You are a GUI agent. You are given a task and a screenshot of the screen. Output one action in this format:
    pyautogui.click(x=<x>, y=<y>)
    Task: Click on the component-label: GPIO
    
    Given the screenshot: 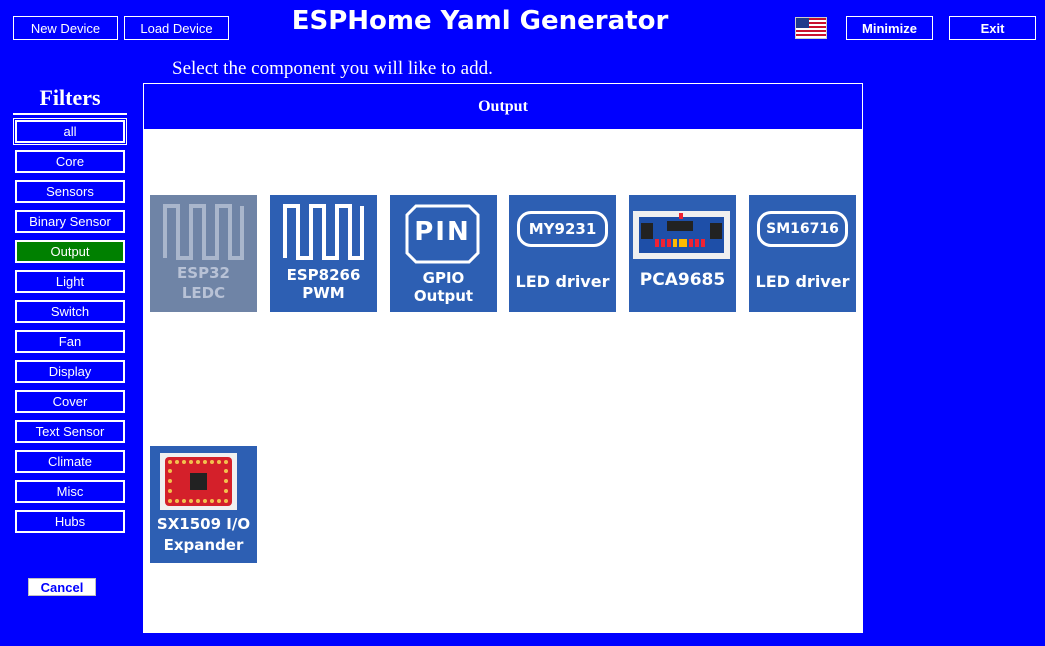 What is the action you would take?
    pyautogui.click(x=443, y=278)
    